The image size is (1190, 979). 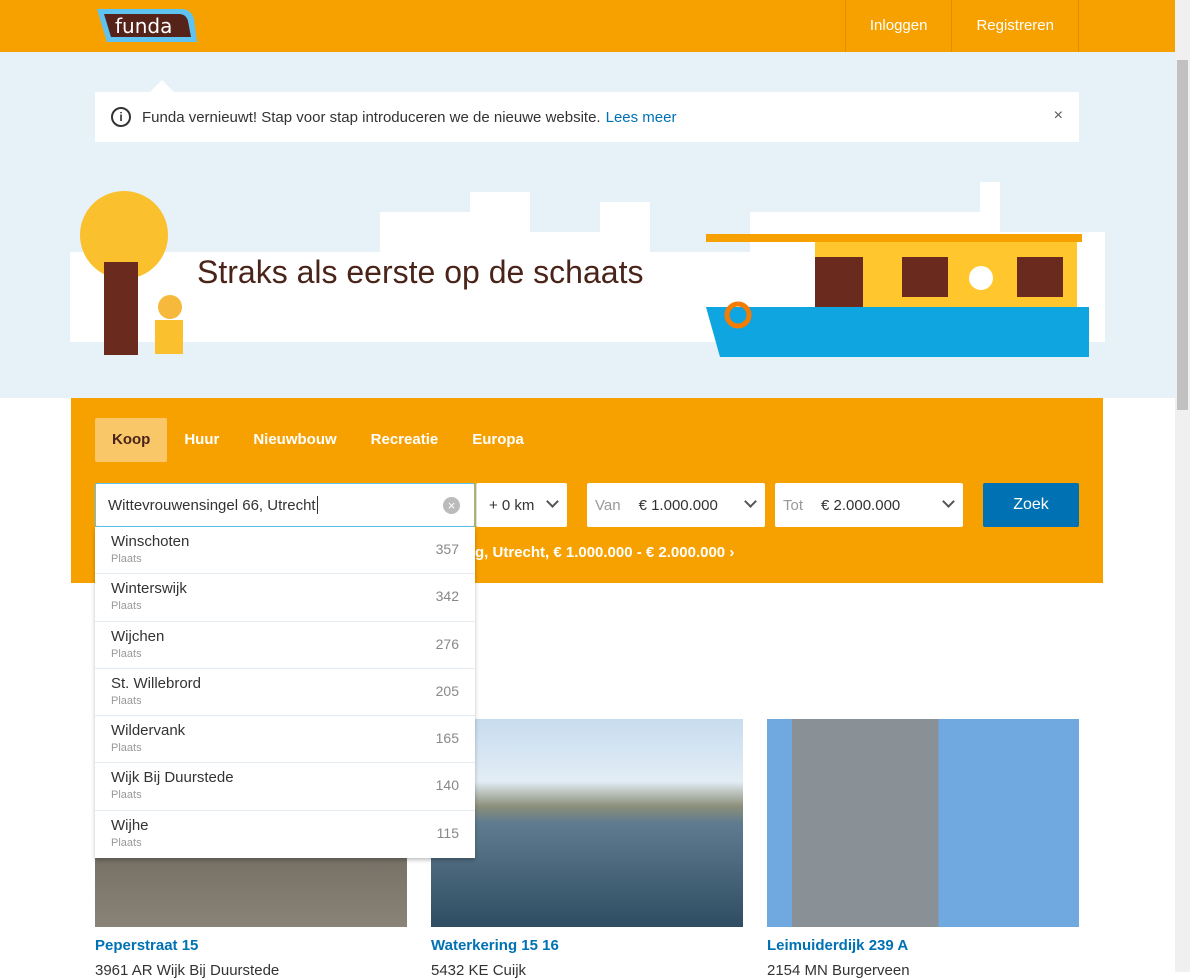 What do you see at coordinates (150, 541) in the screenshot?
I see `suggestion-name: Winschoten` at bounding box center [150, 541].